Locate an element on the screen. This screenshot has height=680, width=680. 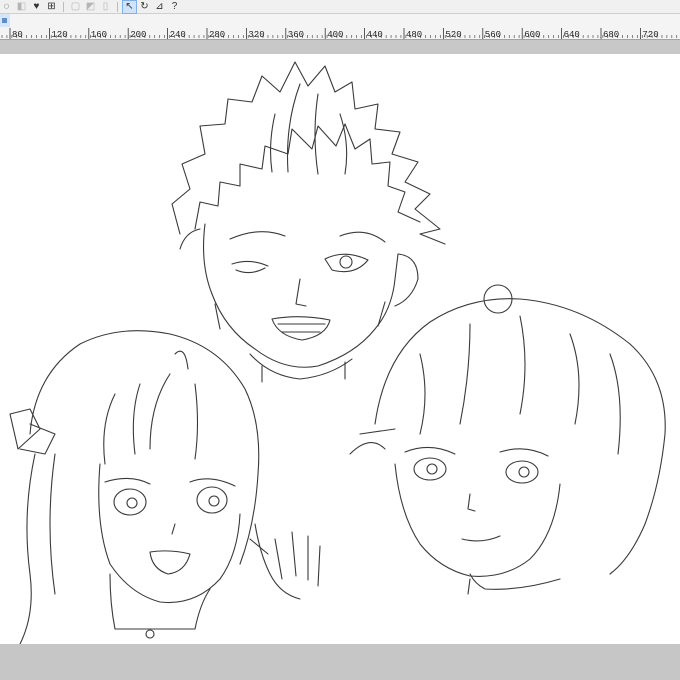
help-icon: ? is located at coordinates (174, 7).